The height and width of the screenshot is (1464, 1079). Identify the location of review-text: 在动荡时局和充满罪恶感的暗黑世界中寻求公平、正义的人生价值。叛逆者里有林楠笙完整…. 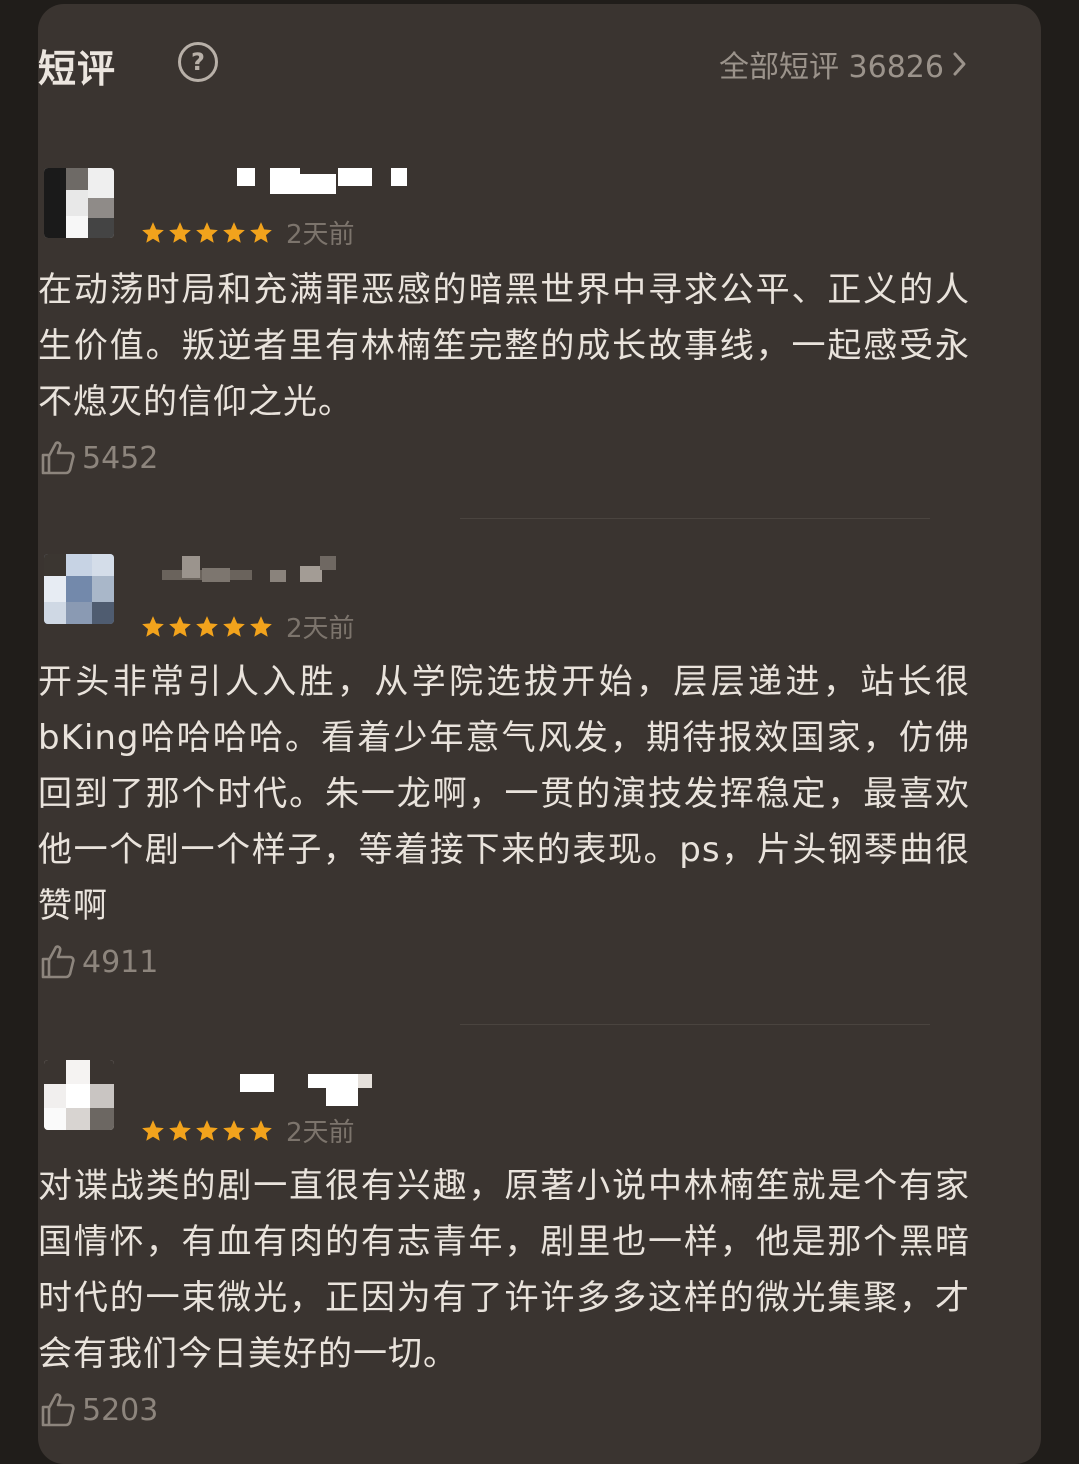
(504, 346).